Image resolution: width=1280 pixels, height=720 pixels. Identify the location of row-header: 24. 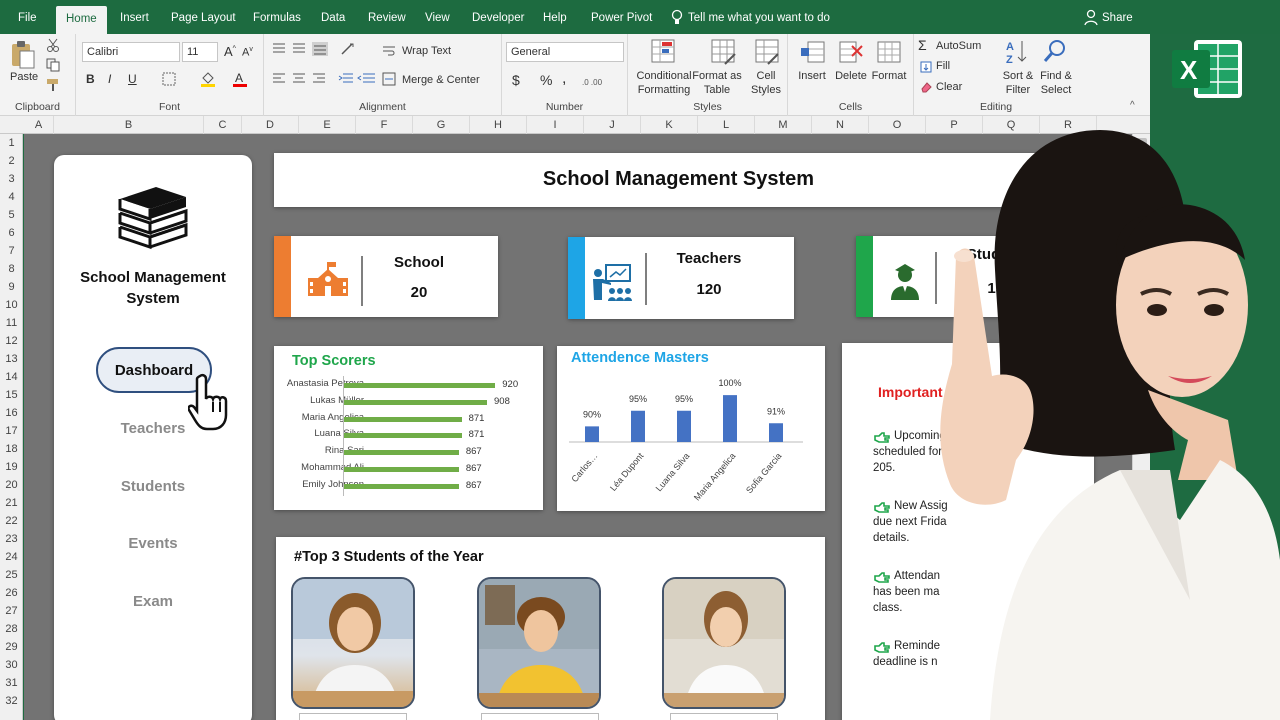
(11, 557).